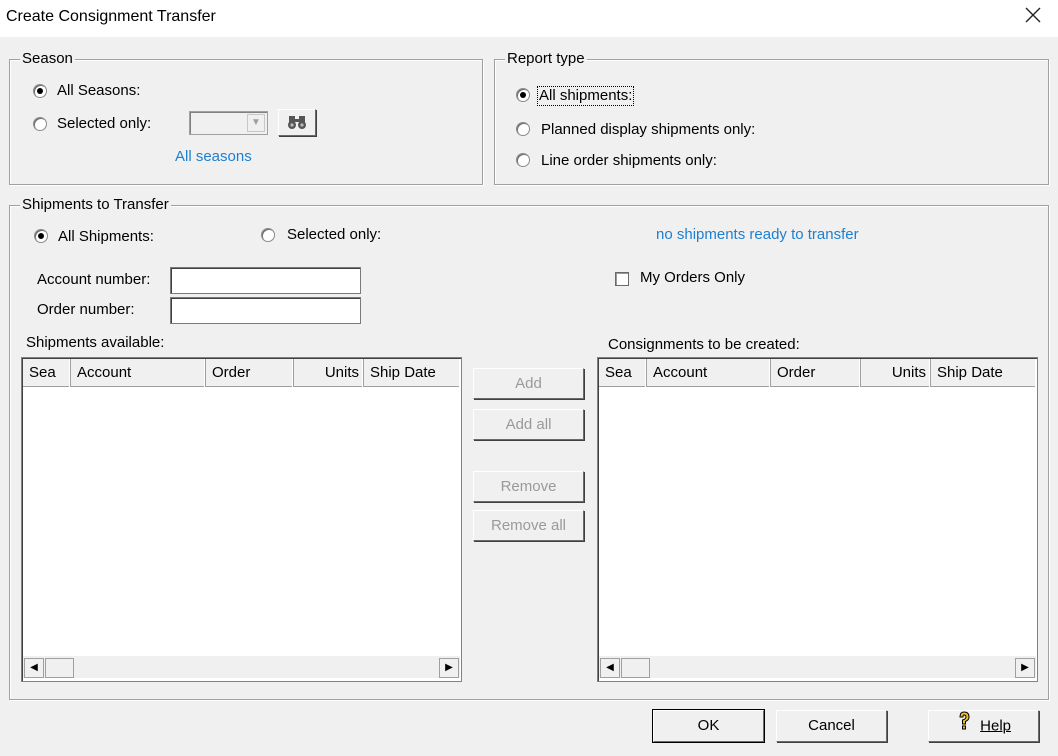 The height and width of the screenshot is (756, 1058). I want to click on chevron-down-icon: ▼, so click(256, 123).